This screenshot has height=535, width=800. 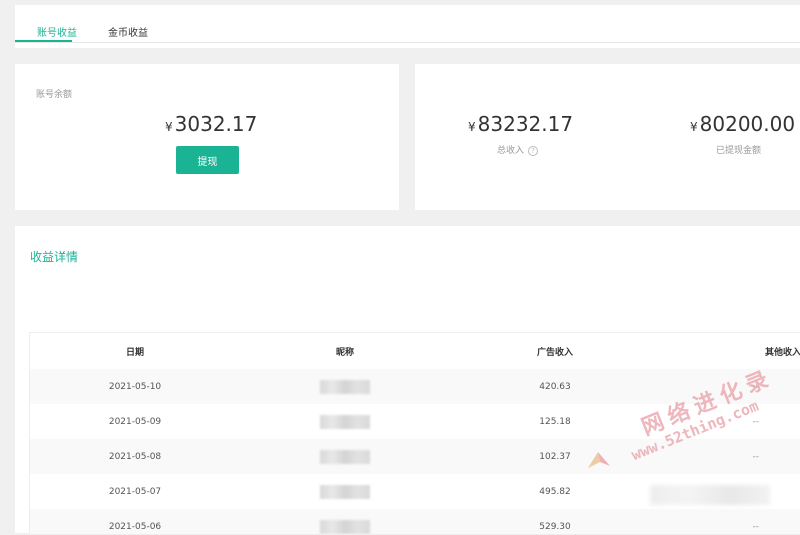 I want to click on table-row: 2021-05-07 495.82 --, so click(x=415, y=491).